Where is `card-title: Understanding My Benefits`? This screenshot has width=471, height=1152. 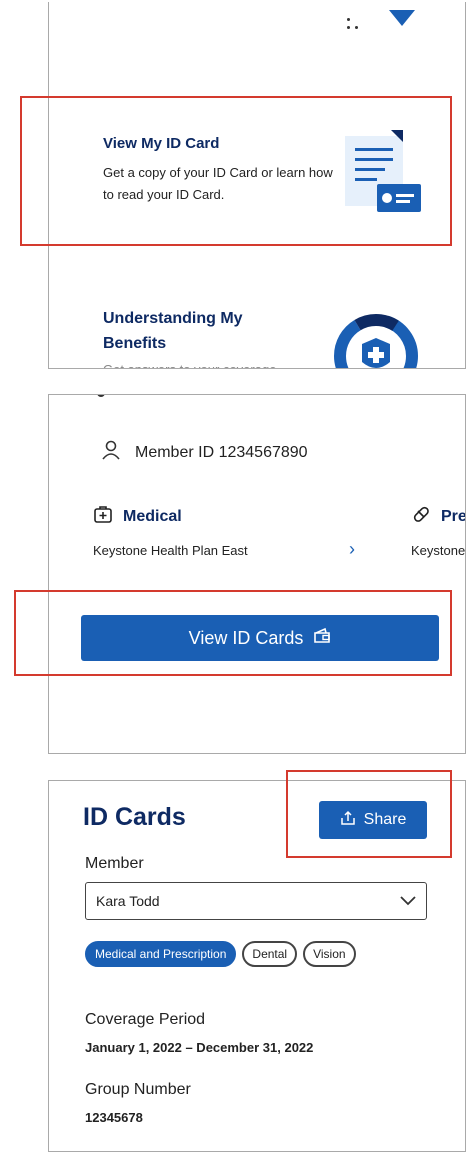 card-title: Understanding My Benefits is located at coordinates (173, 331).